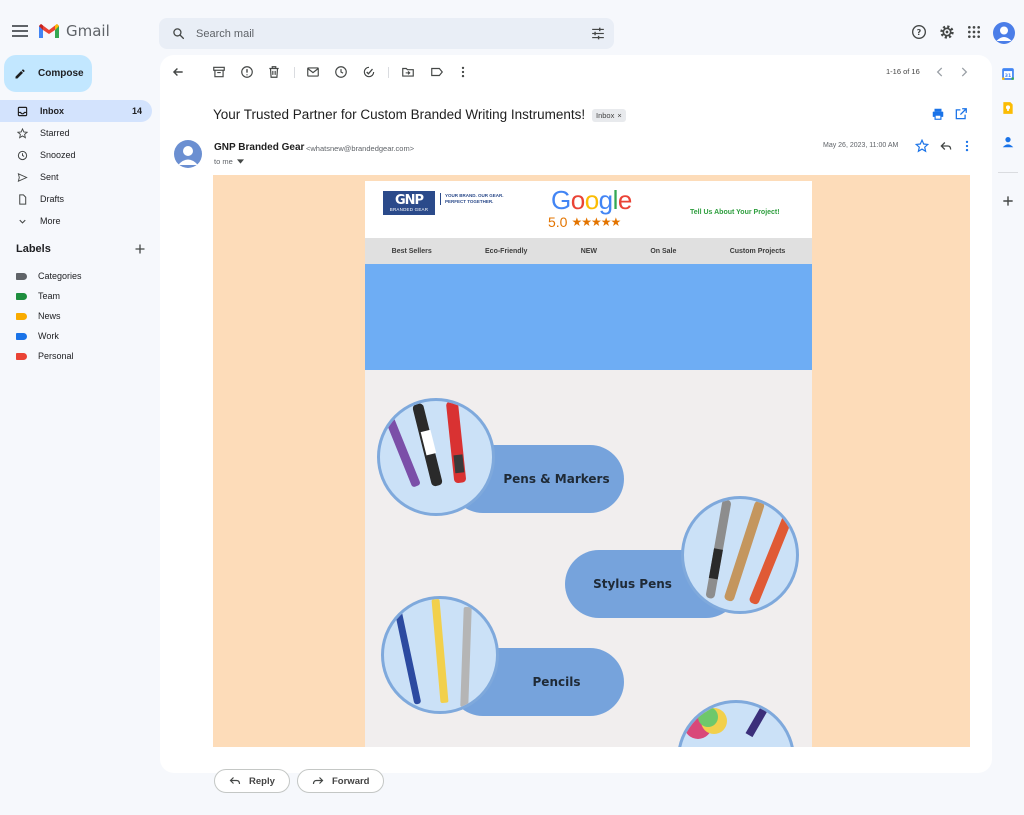  What do you see at coordinates (240, 161) in the screenshot?
I see `caret-down-icon` at bounding box center [240, 161].